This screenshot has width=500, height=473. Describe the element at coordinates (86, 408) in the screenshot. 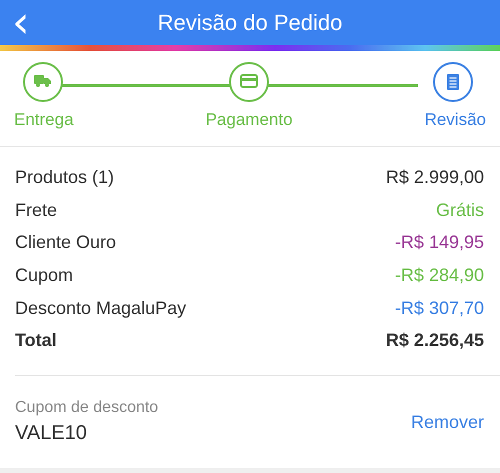

I see `coupon-caption: Cupom de desconto` at that location.